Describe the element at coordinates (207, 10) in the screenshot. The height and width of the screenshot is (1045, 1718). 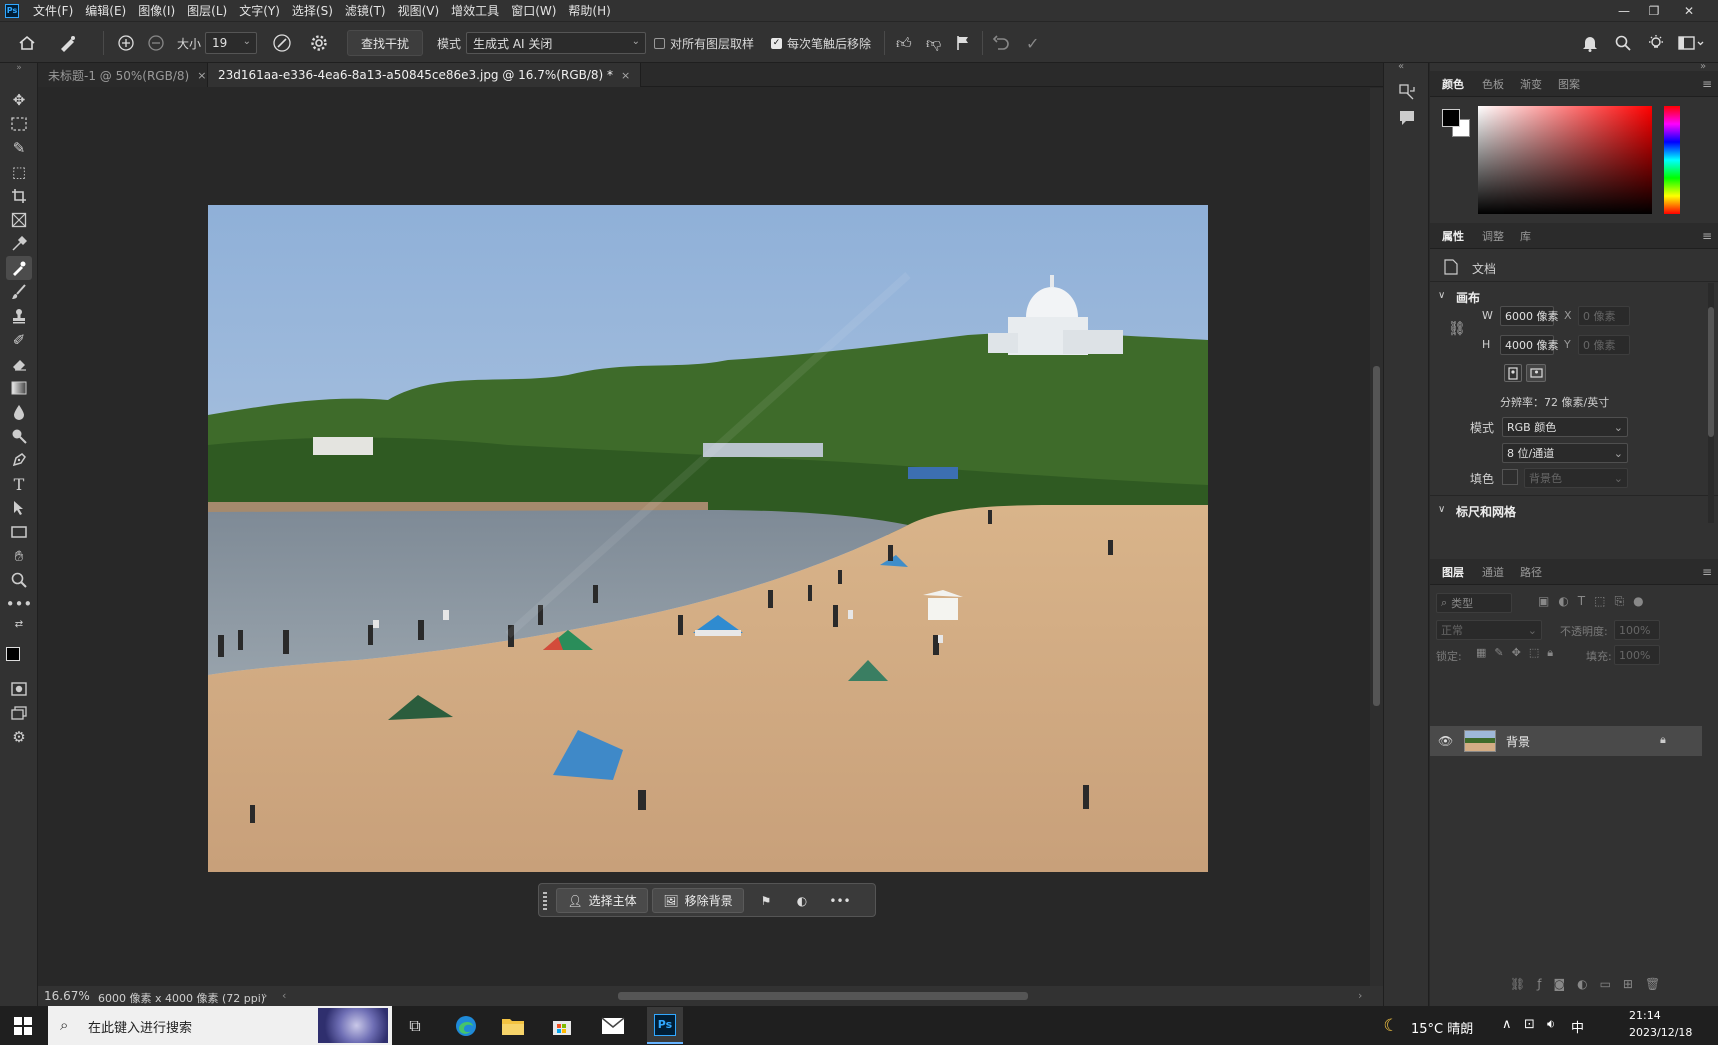
I see `menu-layer: 图层(L)` at that location.